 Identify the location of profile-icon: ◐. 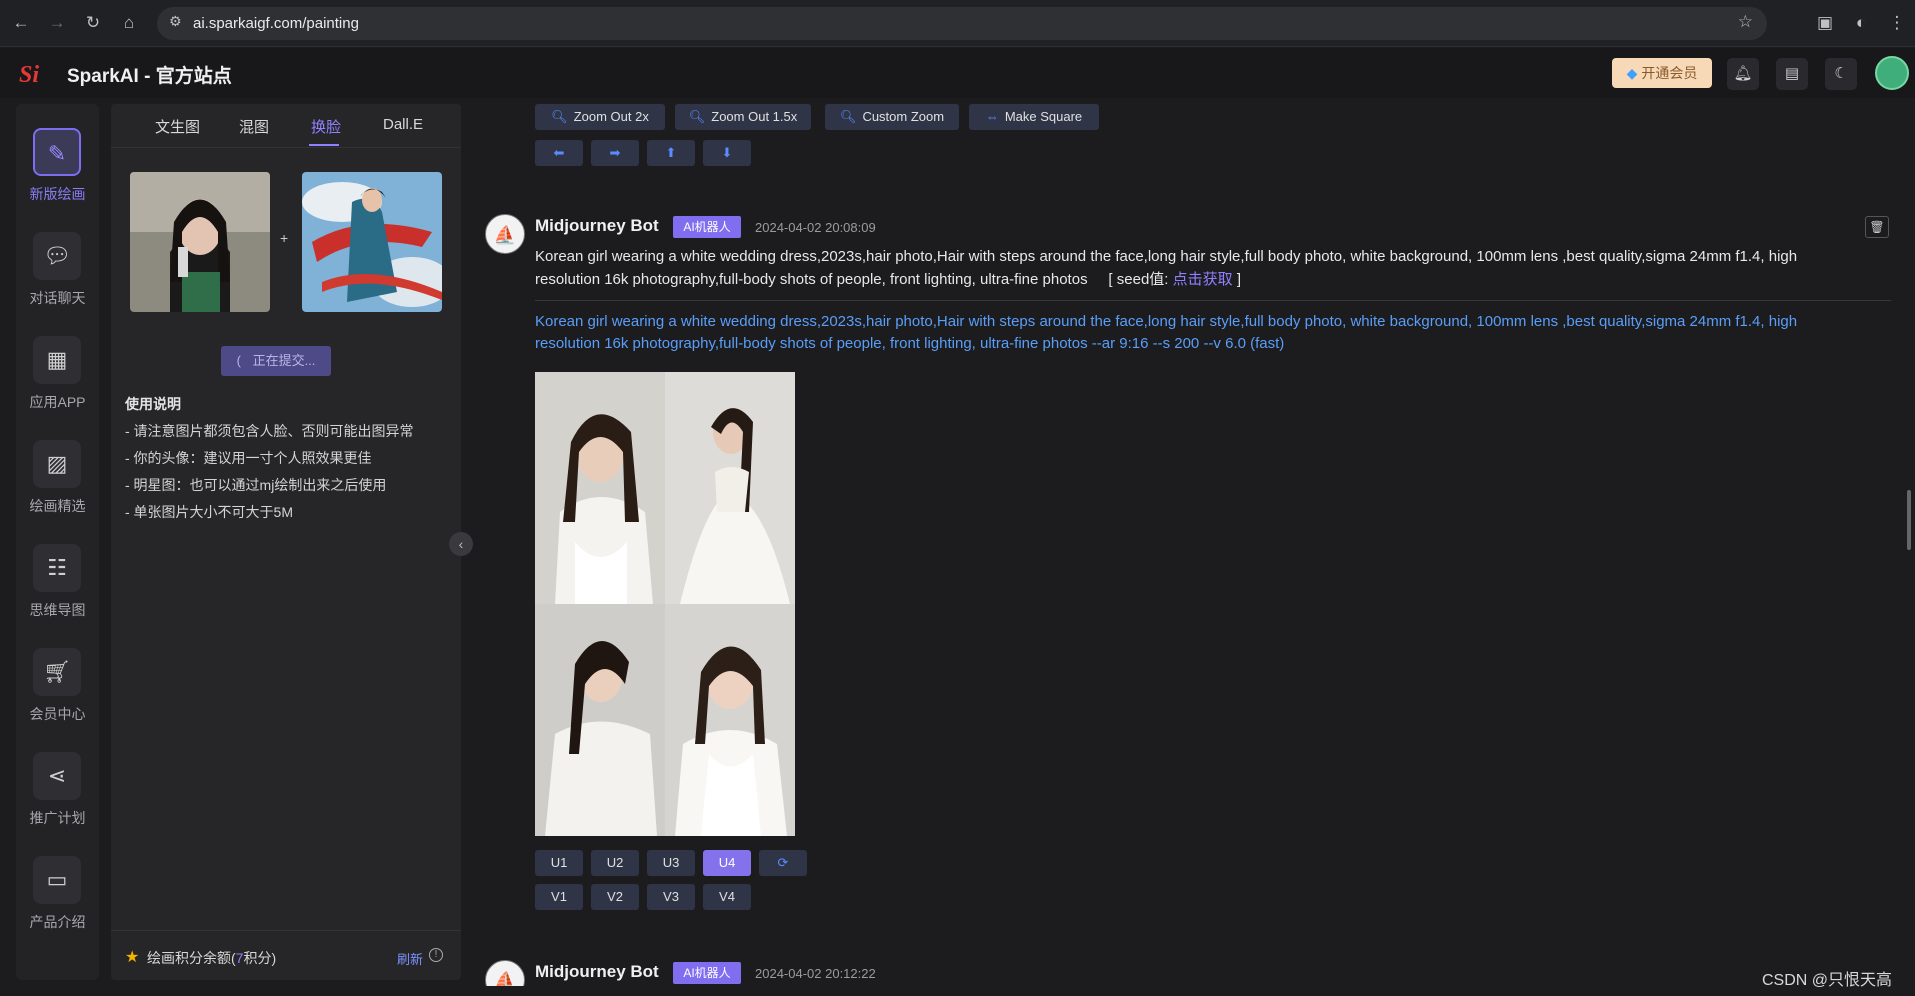
(1861, 23).